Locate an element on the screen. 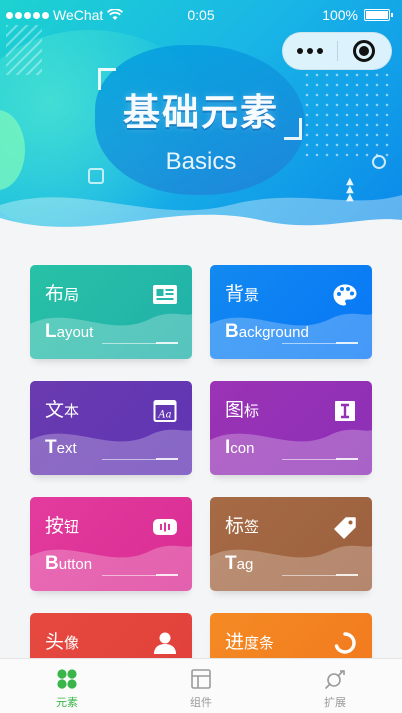 The image size is (402, 713). tab-label: 扩展 is located at coordinates (335, 702).